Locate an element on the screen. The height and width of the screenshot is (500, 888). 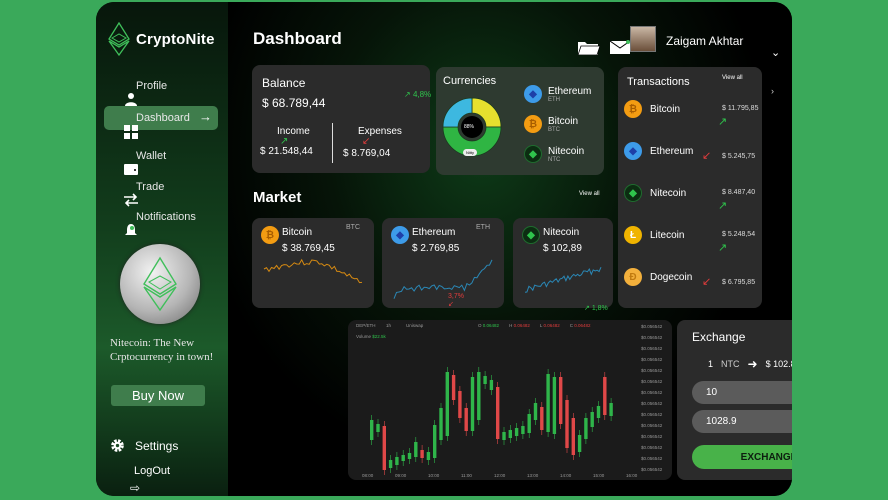
sidebar-item-profile: Profile is located at coordinates (161, 92).